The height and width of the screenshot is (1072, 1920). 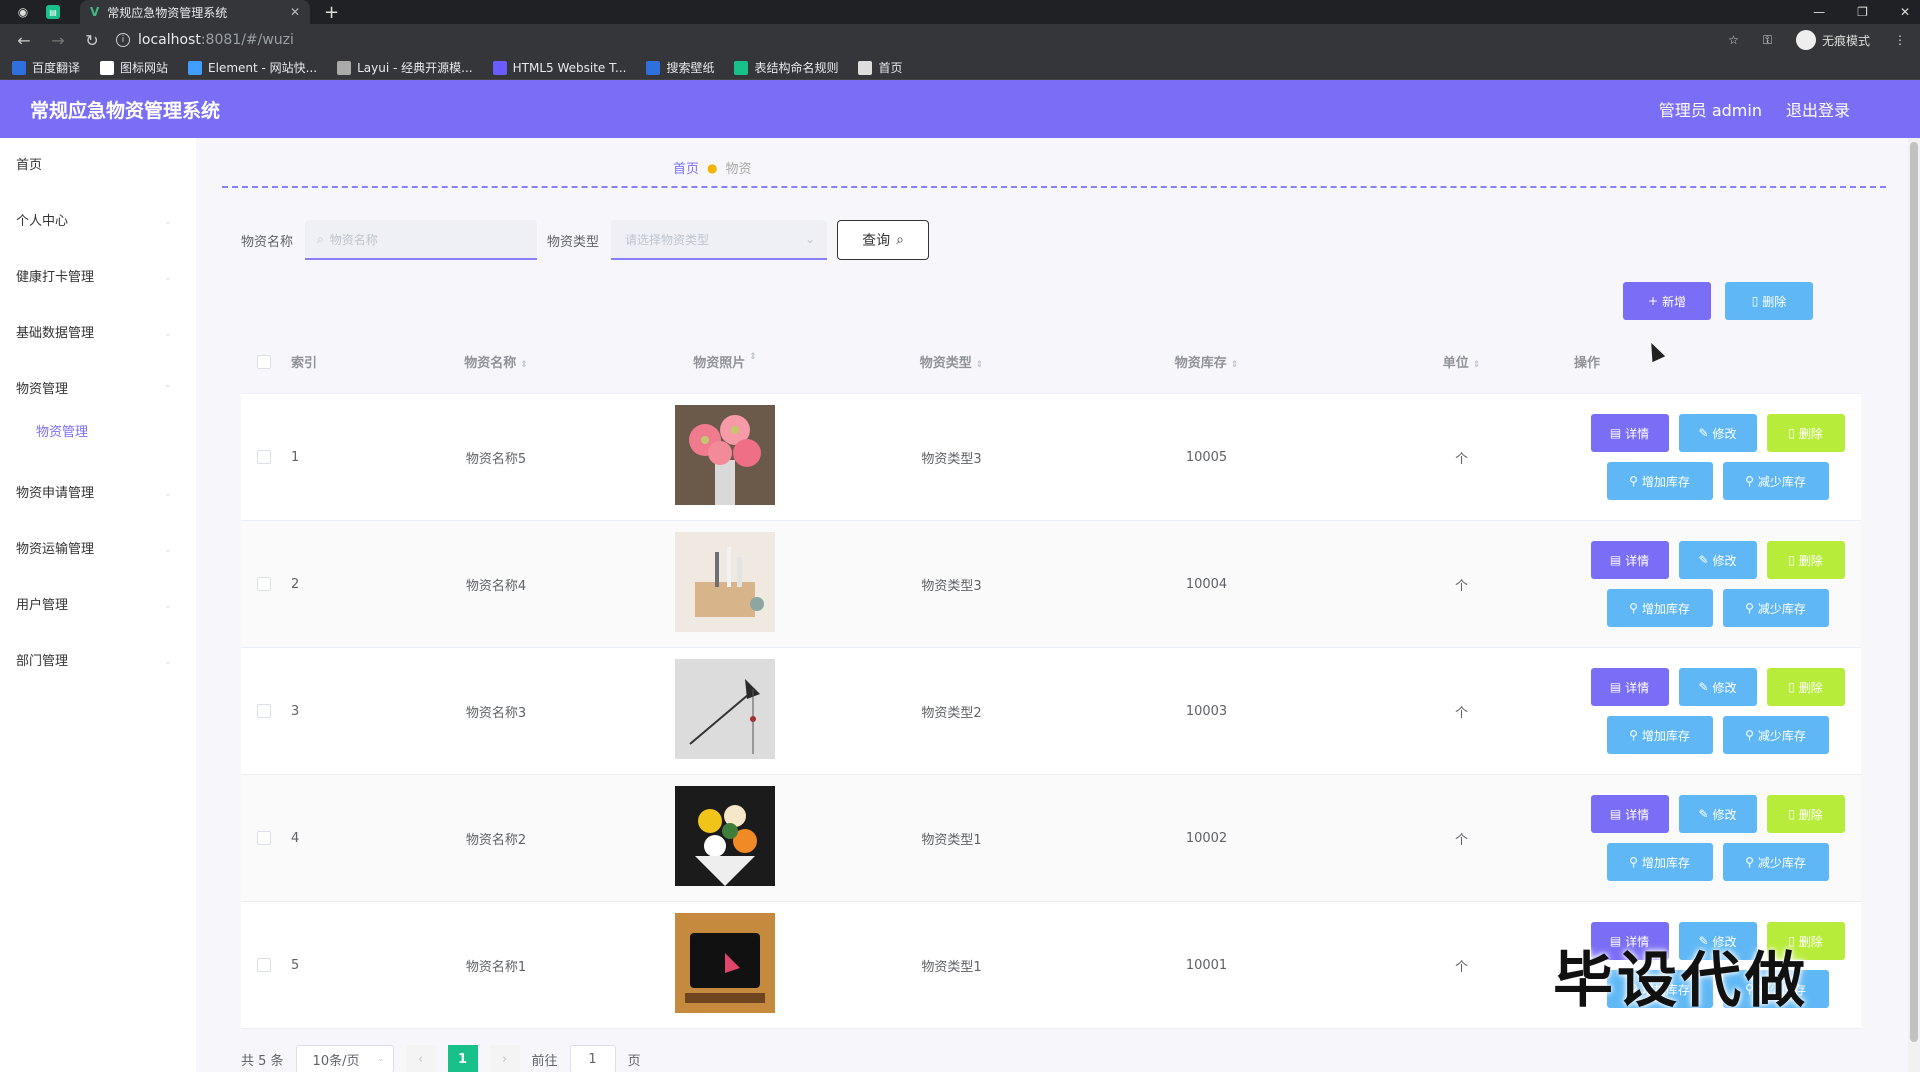 I want to click on bookmark-star-icon: ☆, so click(x=1733, y=40).